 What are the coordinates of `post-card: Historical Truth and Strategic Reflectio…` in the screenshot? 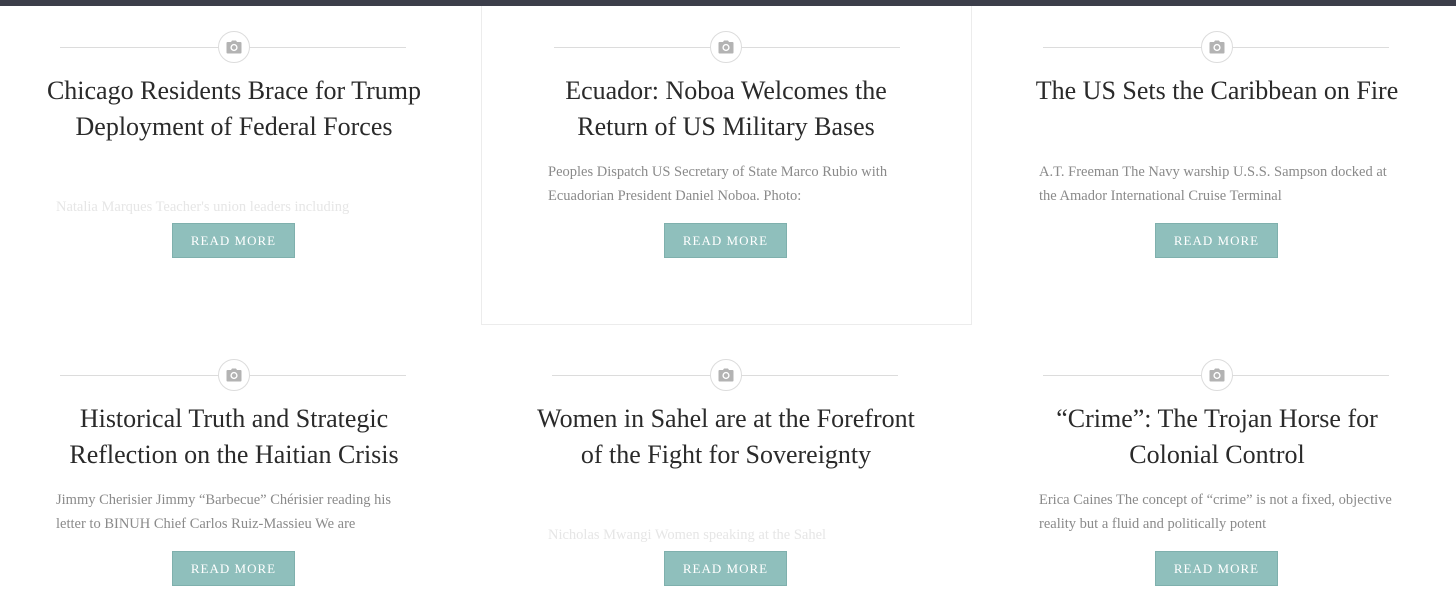 It's located at (245, 465).